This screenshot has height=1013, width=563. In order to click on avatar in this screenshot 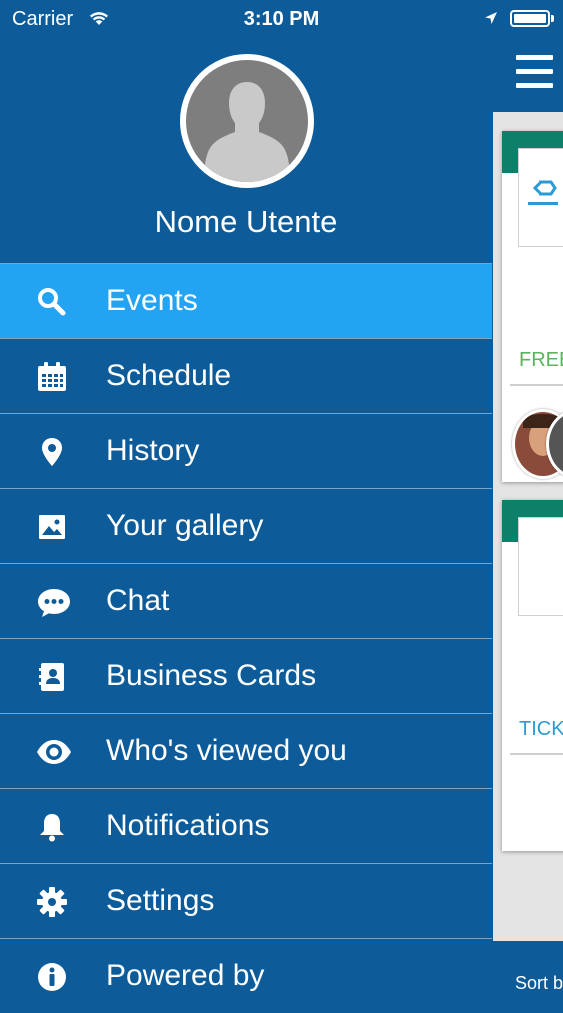, I will do `click(247, 121)`.